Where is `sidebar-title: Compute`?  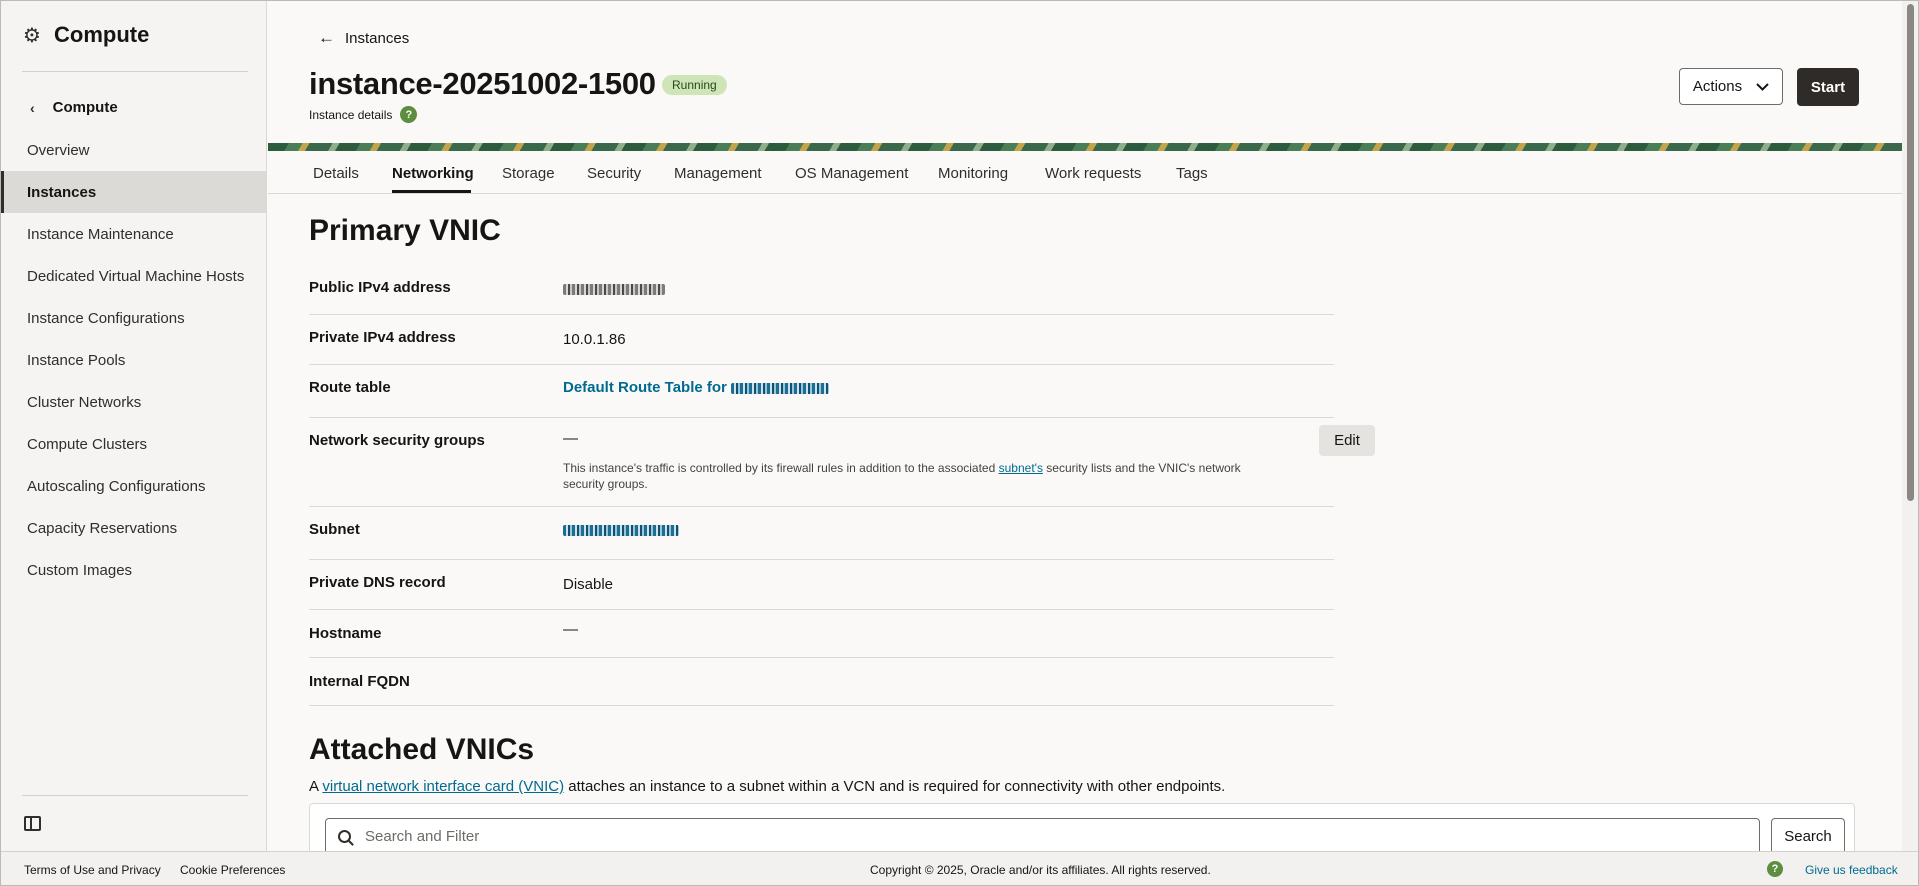
sidebar-title: Compute is located at coordinates (102, 34).